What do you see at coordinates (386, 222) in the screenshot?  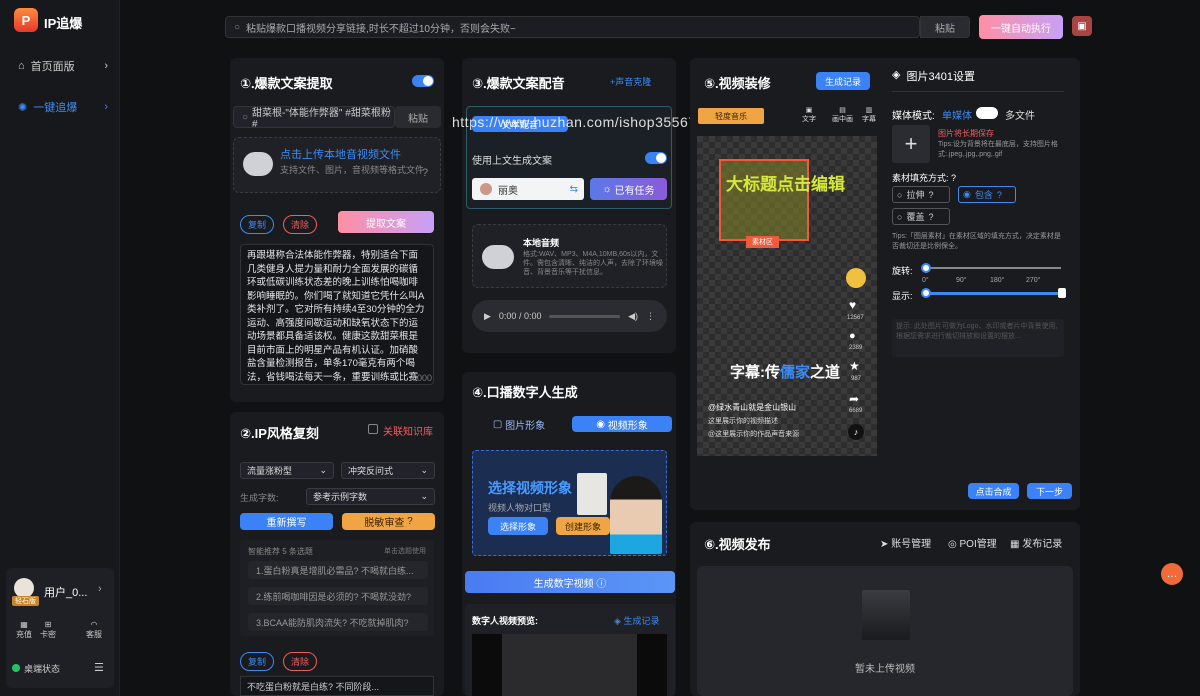 I see `extract-button: 提取文案` at bounding box center [386, 222].